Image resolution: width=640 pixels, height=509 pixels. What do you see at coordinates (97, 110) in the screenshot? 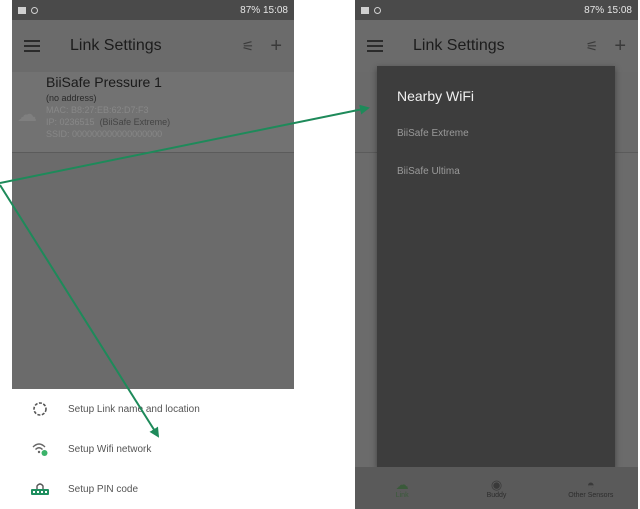
I see `device-mac: MAC: B8:27:EB:62:D7:F3` at bounding box center [97, 110].